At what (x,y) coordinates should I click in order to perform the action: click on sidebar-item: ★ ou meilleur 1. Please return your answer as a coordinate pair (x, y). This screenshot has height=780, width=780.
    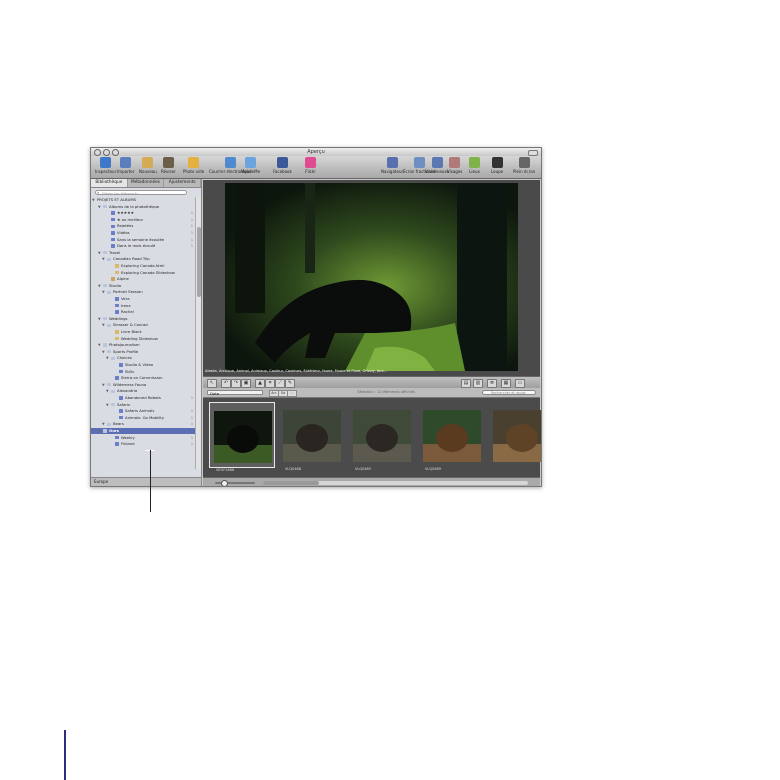
    Looking at the image, I should click on (143, 220).